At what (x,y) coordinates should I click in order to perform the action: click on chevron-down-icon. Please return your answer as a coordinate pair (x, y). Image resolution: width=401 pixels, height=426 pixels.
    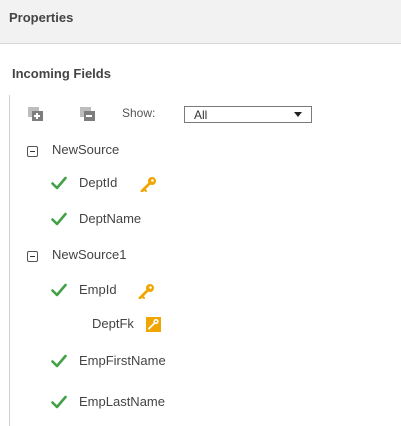
    Looking at the image, I should click on (298, 114).